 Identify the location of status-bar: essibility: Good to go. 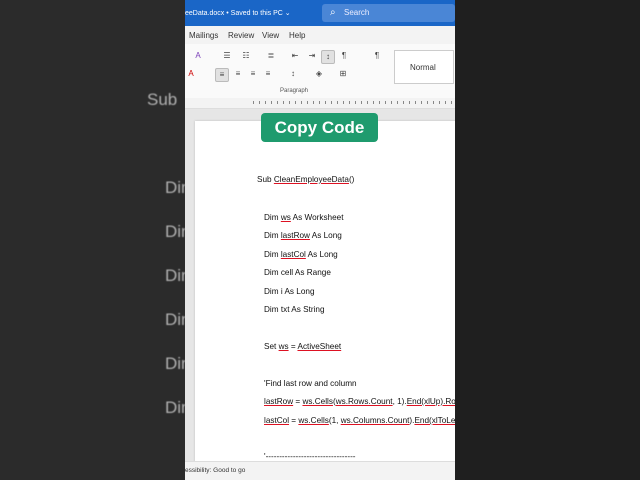
(320, 470).